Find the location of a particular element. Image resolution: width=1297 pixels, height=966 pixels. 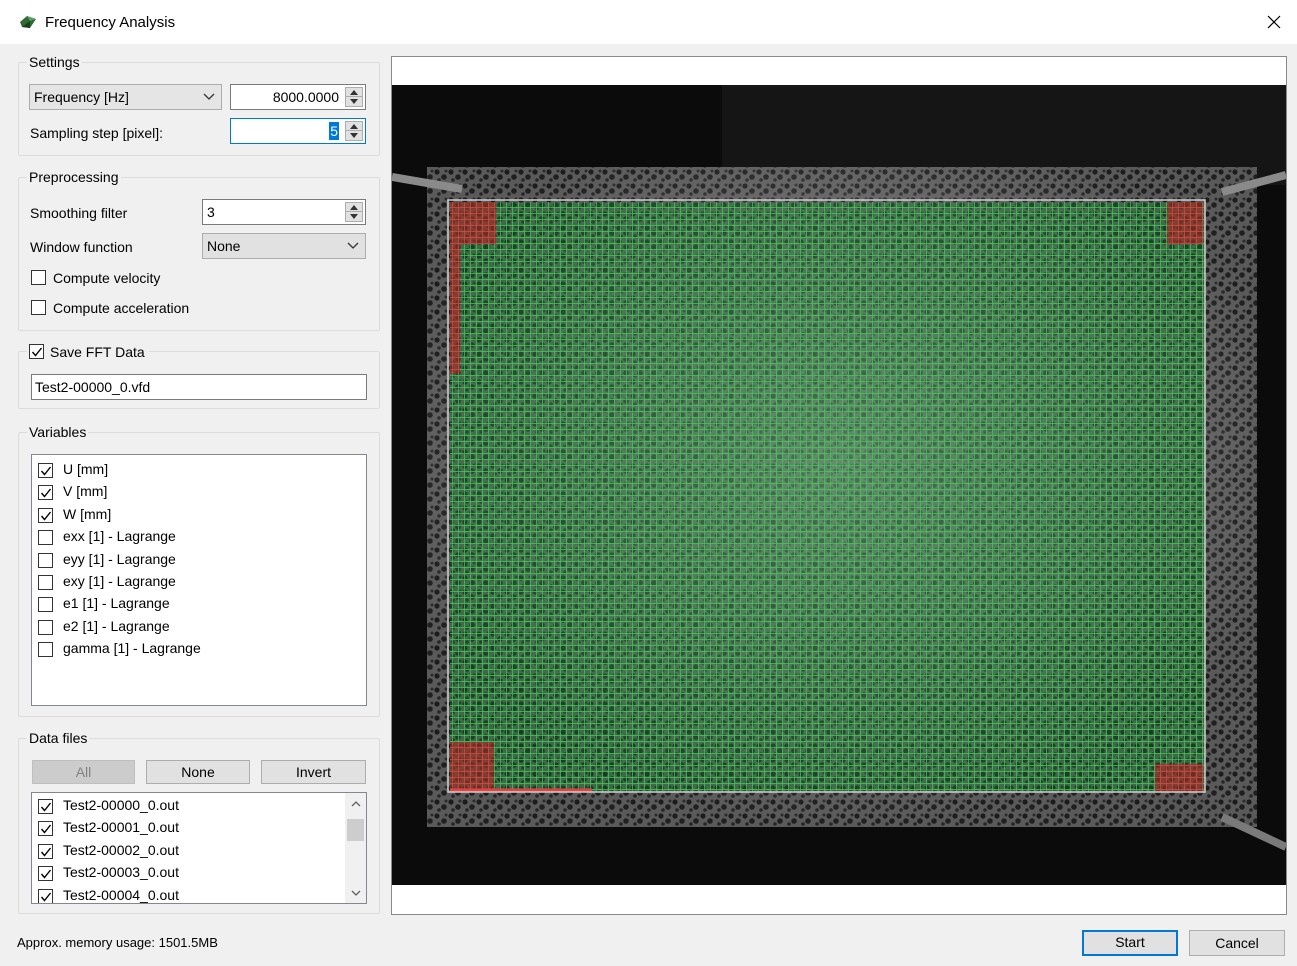

variable-label: e2 [1] - Lagrange is located at coordinates (116, 625).